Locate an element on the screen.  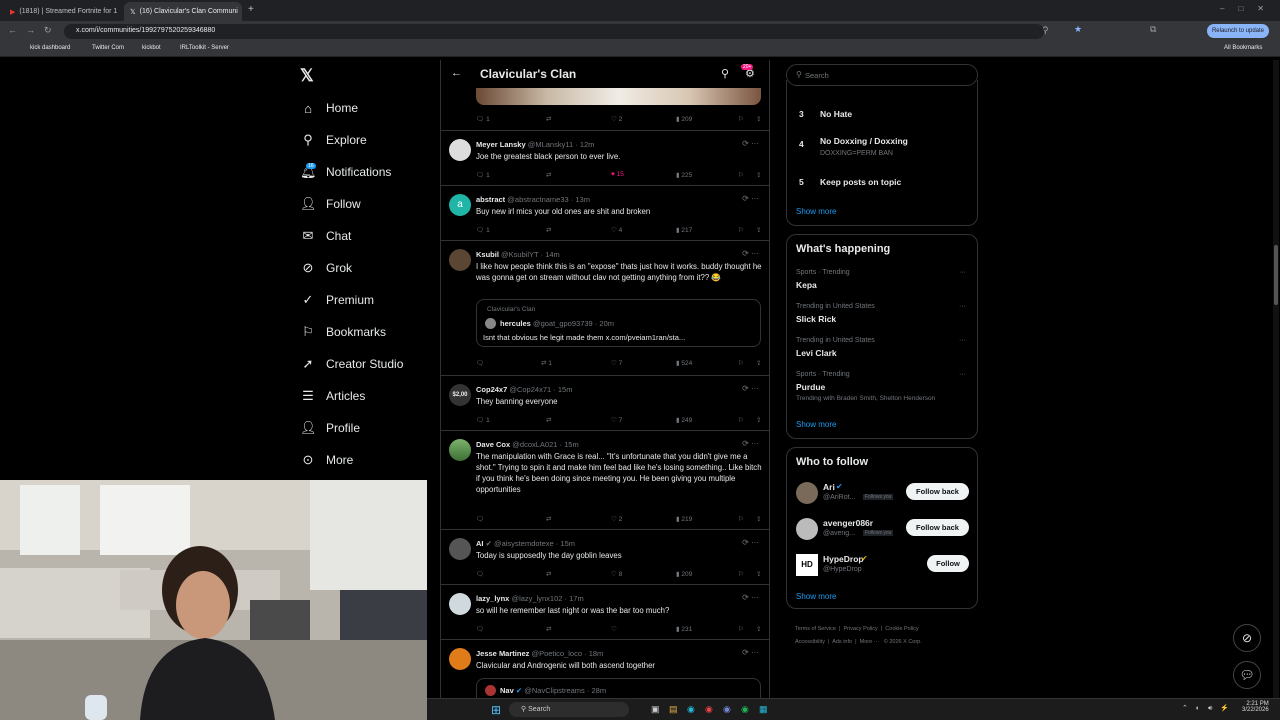
bookmark-kick-dashboard: kick dashboard is located at coordinates (50, 48).